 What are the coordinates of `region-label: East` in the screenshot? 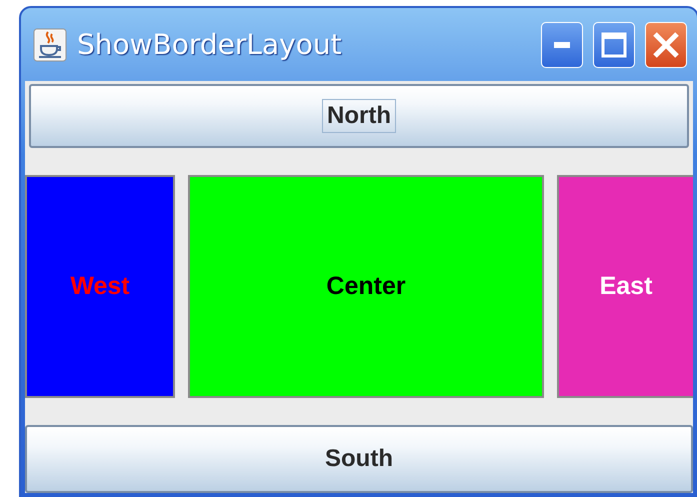 It's located at (626, 286).